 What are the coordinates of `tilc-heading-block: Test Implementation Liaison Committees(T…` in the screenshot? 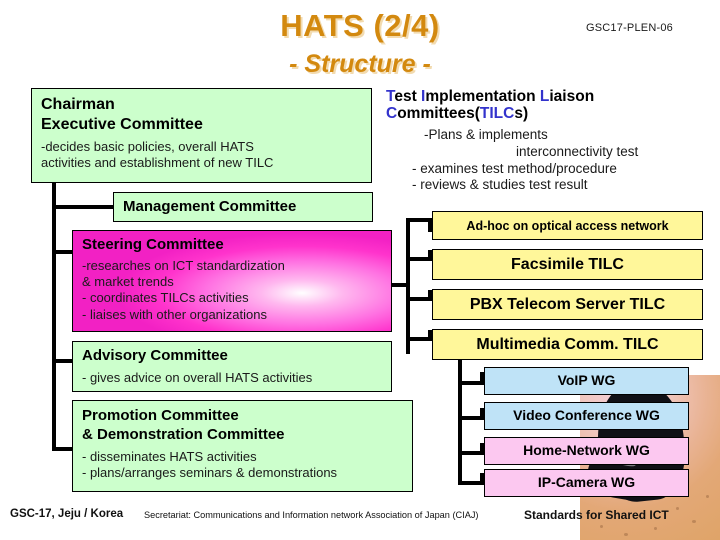 It's located at (551, 140).